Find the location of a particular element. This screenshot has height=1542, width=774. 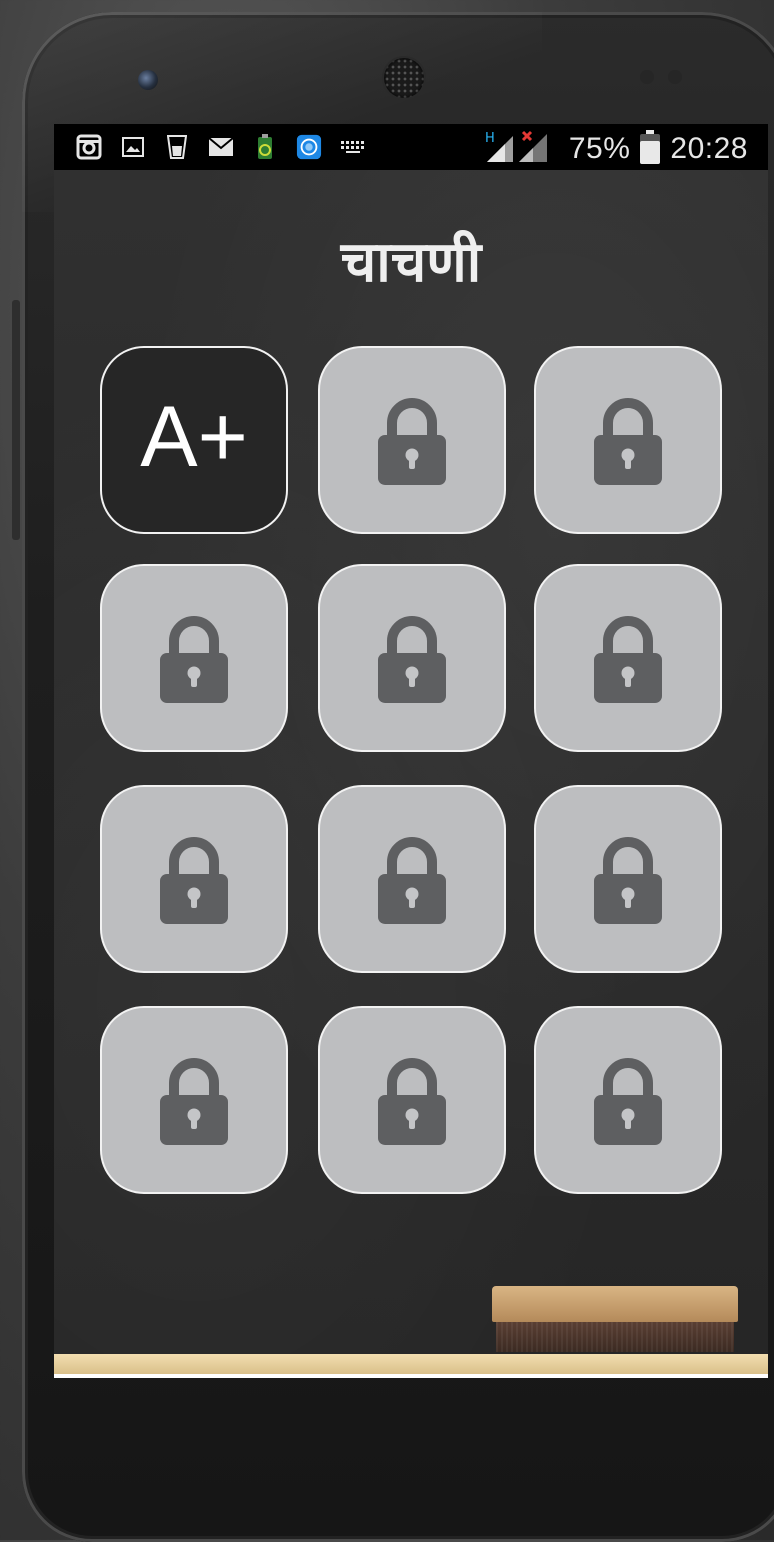

level-grade-label: A+ is located at coordinates (194, 436).